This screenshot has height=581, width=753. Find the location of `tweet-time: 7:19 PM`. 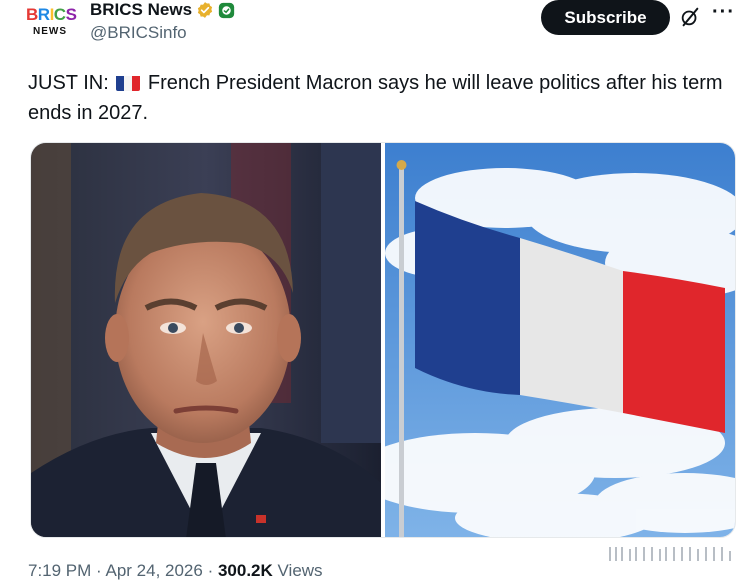

tweet-time: 7:19 PM is located at coordinates (59, 570).